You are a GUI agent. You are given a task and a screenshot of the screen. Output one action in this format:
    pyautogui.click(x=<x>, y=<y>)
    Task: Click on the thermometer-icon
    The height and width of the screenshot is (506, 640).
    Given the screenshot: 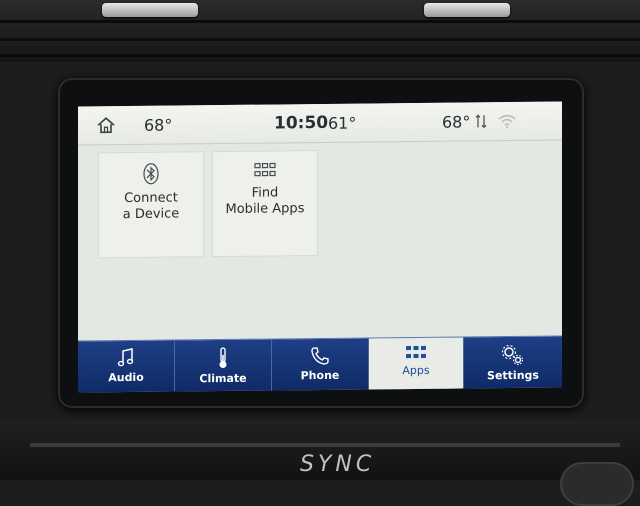 What is the action you would take?
    pyautogui.click(x=223, y=358)
    